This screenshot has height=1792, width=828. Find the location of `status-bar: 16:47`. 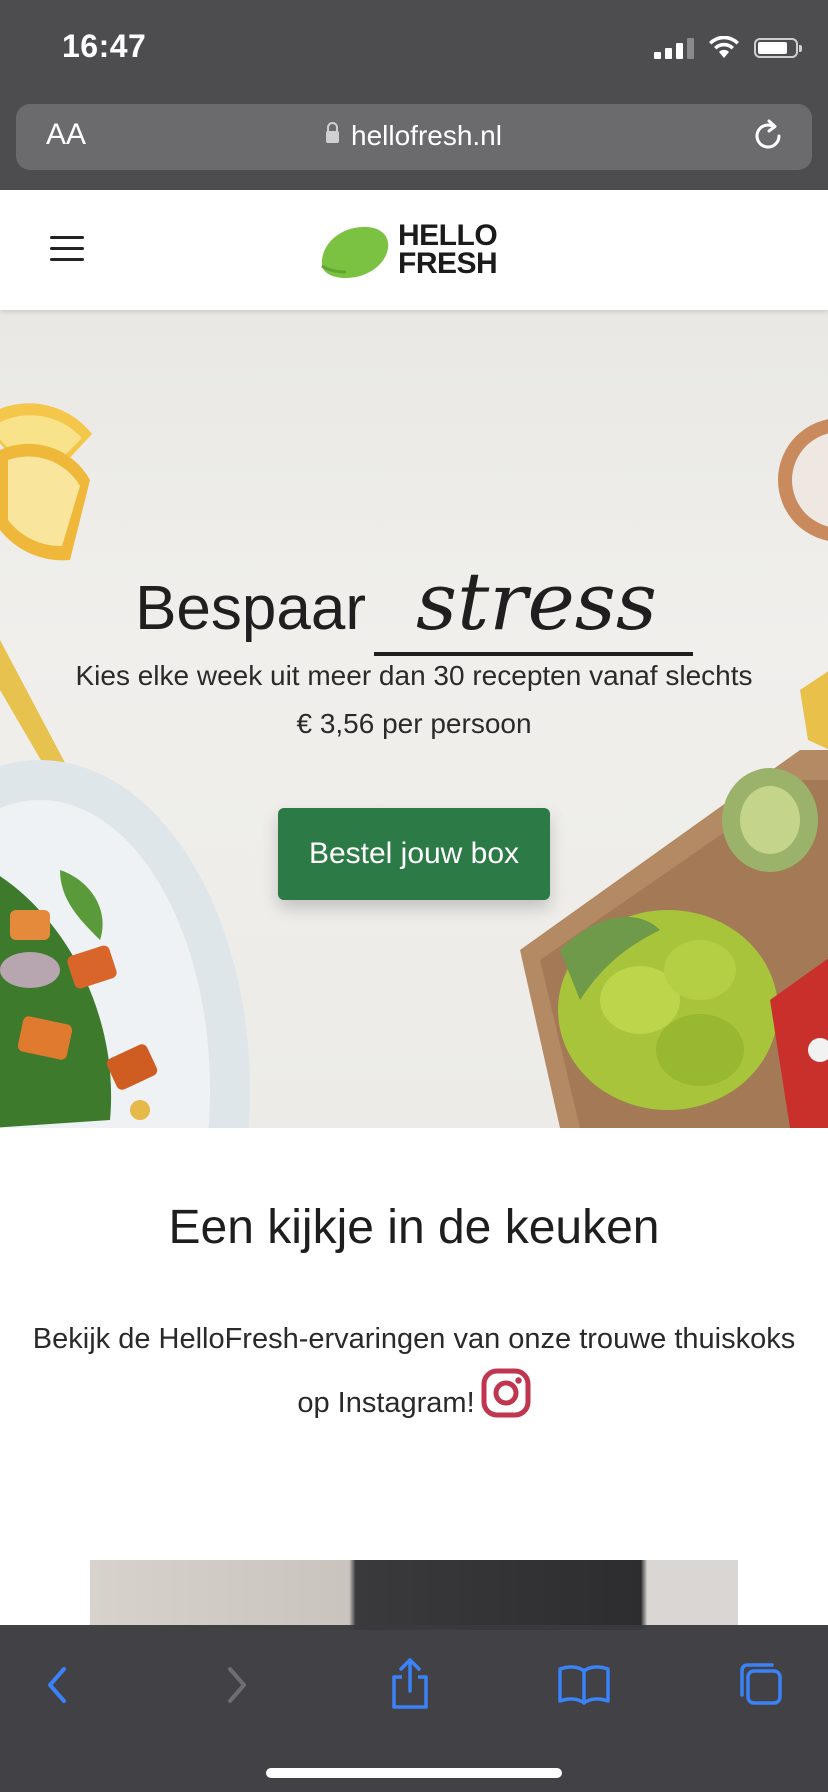

status-bar: 16:47 is located at coordinates (414, 50).